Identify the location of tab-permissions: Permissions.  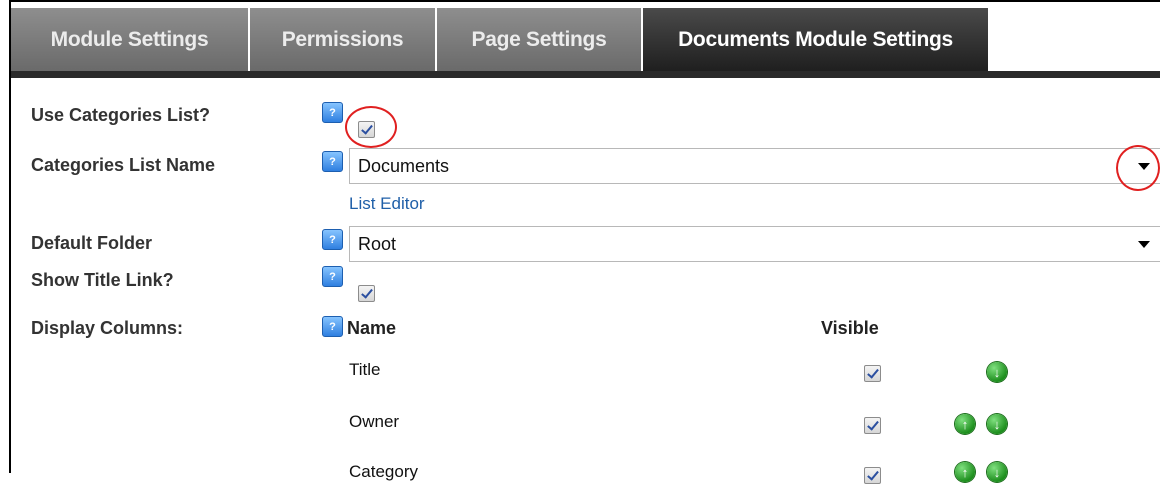
(343, 39).